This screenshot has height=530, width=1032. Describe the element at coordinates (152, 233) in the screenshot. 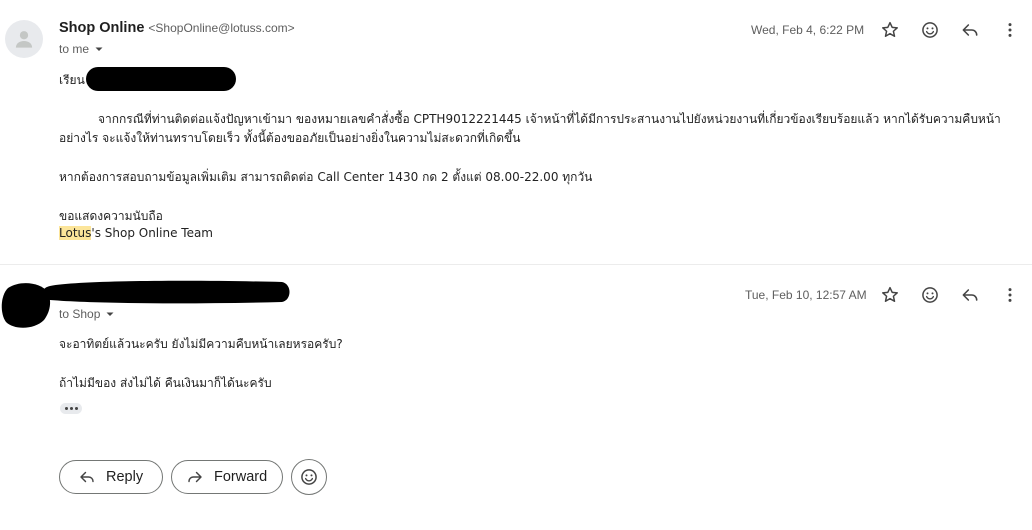

I see `signature-rest: 's Shop Online Team` at that location.